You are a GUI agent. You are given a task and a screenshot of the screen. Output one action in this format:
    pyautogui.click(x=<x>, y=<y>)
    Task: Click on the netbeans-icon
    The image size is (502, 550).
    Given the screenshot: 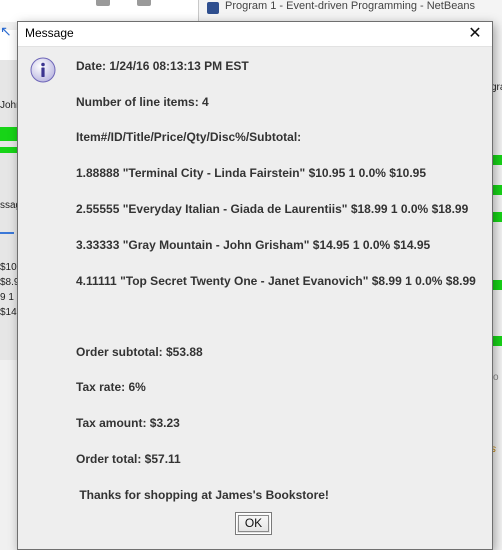 What is the action you would take?
    pyautogui.click(x=213, y=8)
    